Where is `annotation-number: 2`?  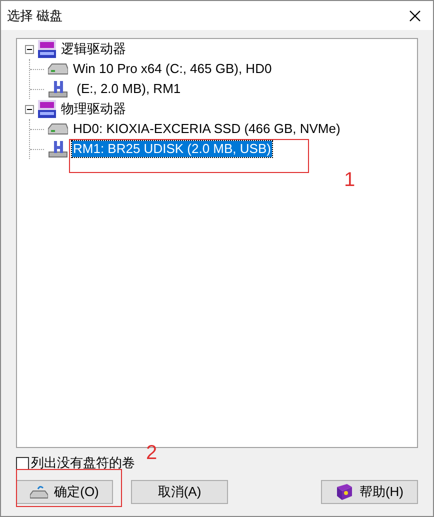 annotation-number: 2 is located at coordinates (152, 453).